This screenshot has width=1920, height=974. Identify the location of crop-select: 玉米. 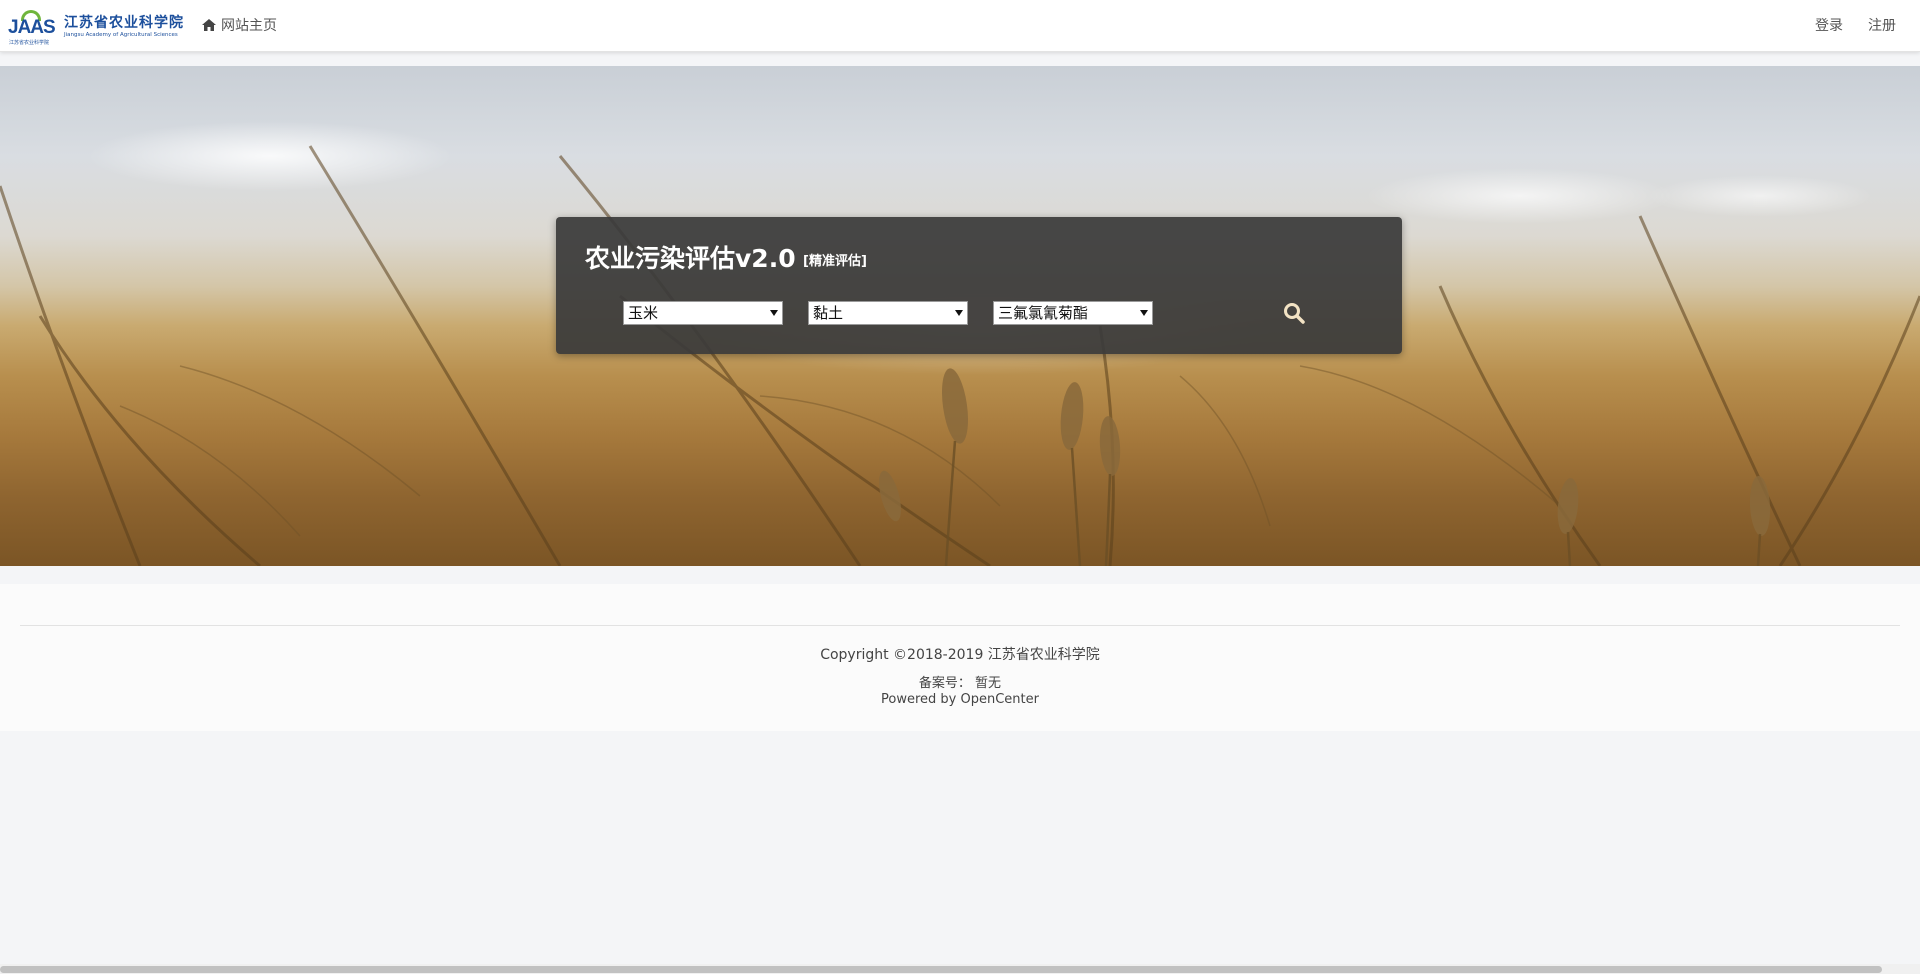
(703, 313).